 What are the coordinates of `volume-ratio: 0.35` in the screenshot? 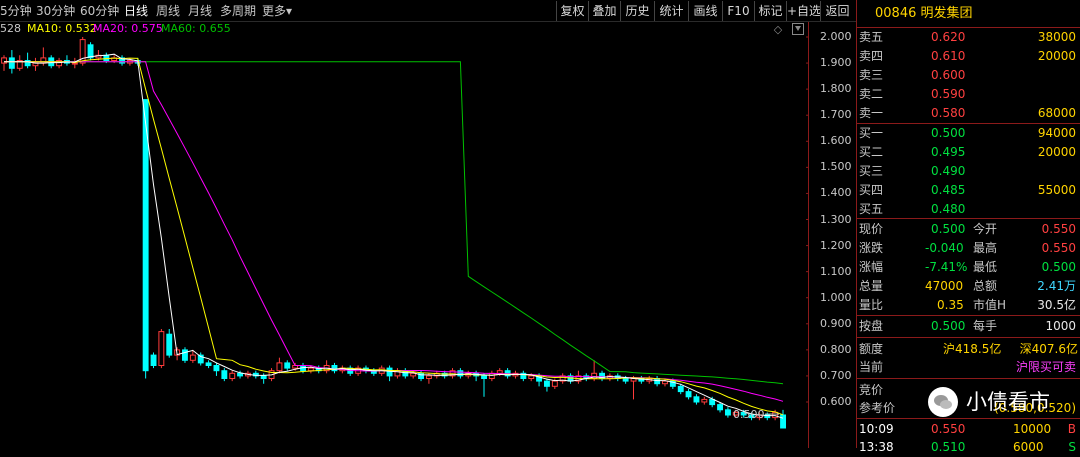 It's located at (950, 305).